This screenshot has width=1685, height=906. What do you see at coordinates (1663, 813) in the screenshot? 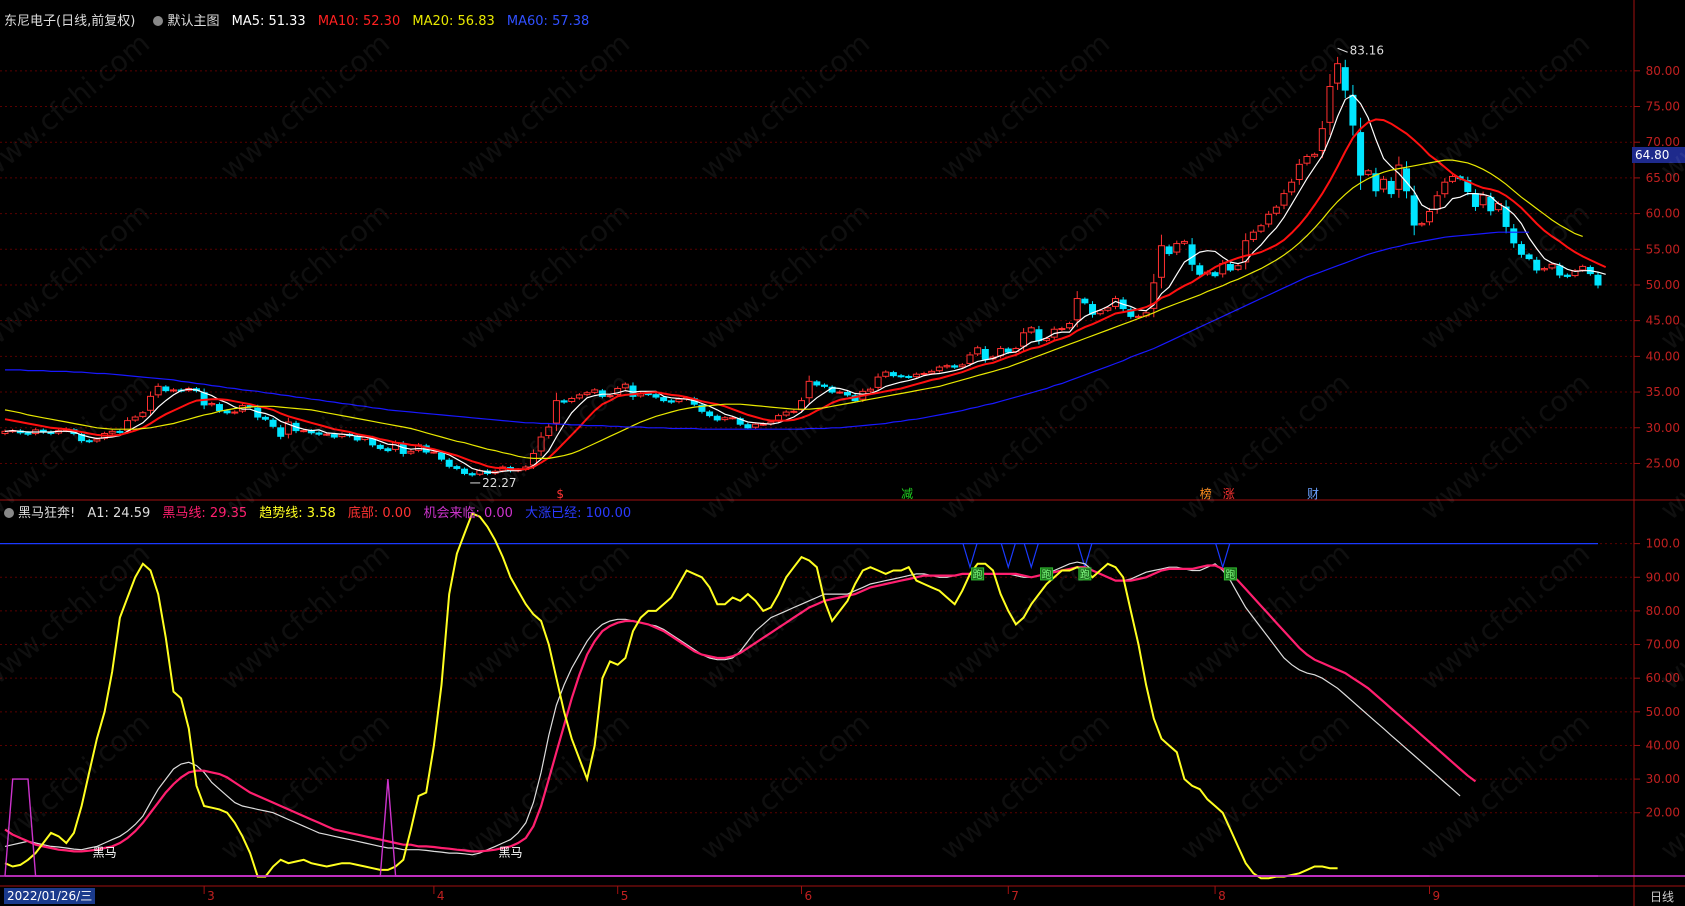
I see `sub-y-tick-label: 20.00` at bounding box center [1663, 813].